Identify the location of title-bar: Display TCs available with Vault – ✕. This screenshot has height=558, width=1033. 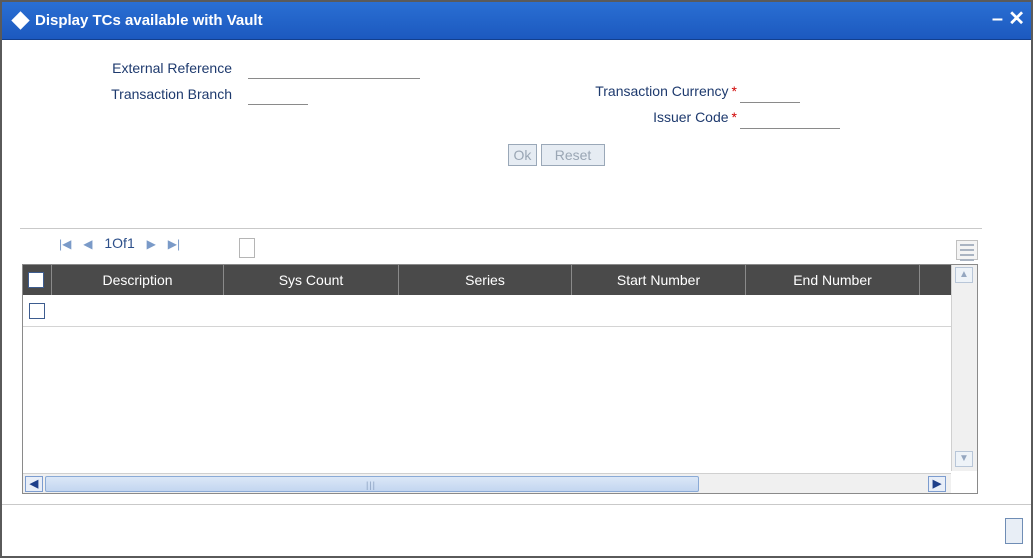
(516, 21).